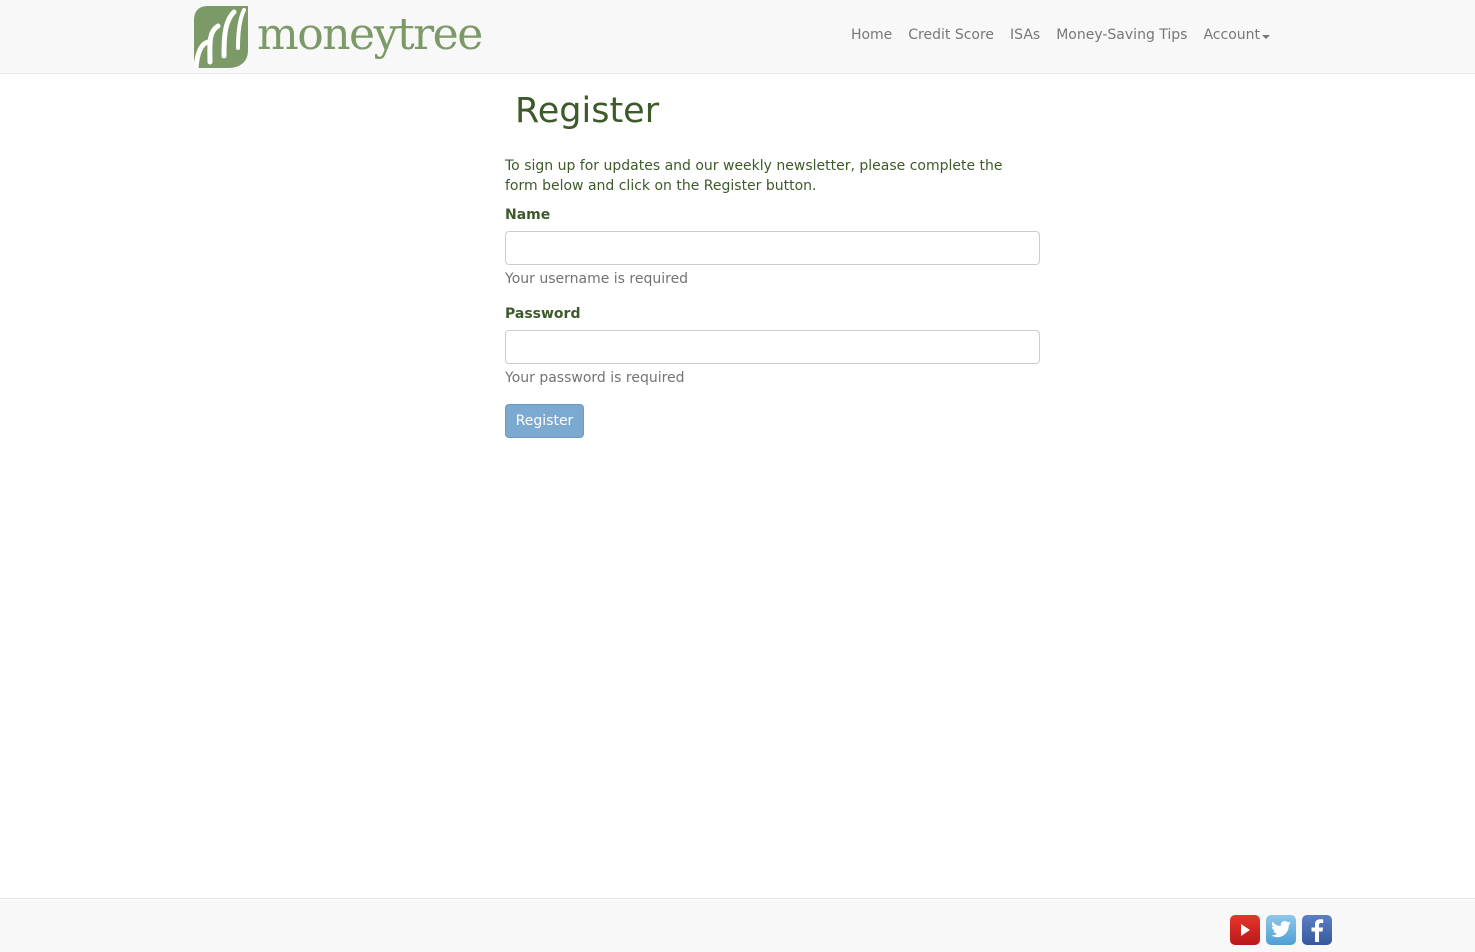 This screenshot has height=952, width=1475. What do you see at coordinates (1266, 36) in the screenshot?
I see `caret-down-icon` at bounding box center [1266, 36].